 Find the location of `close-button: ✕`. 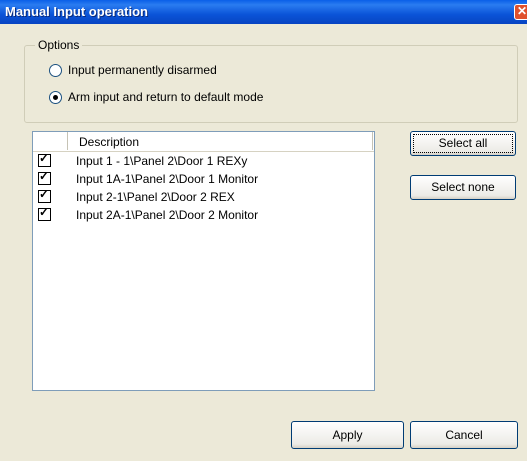

close-button: ✕ is located at coordinates (520, 12).